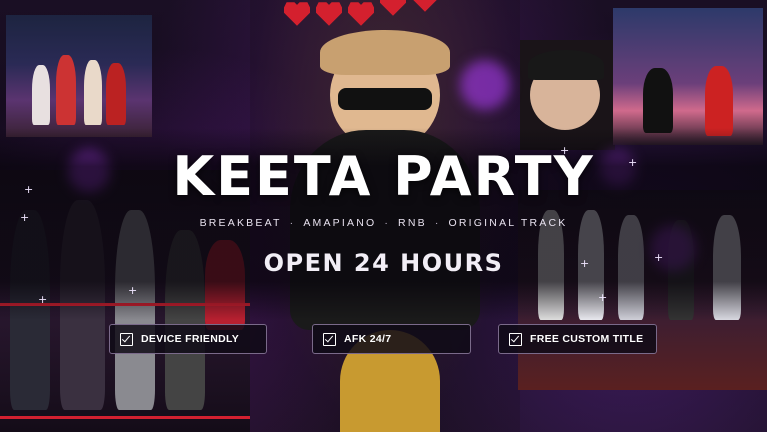 This screenshot has height=432, width=767. What do you see at coordinates (125, 417) in the screenshot?
I see `red-light-strip` at bounding box center [125, 417].